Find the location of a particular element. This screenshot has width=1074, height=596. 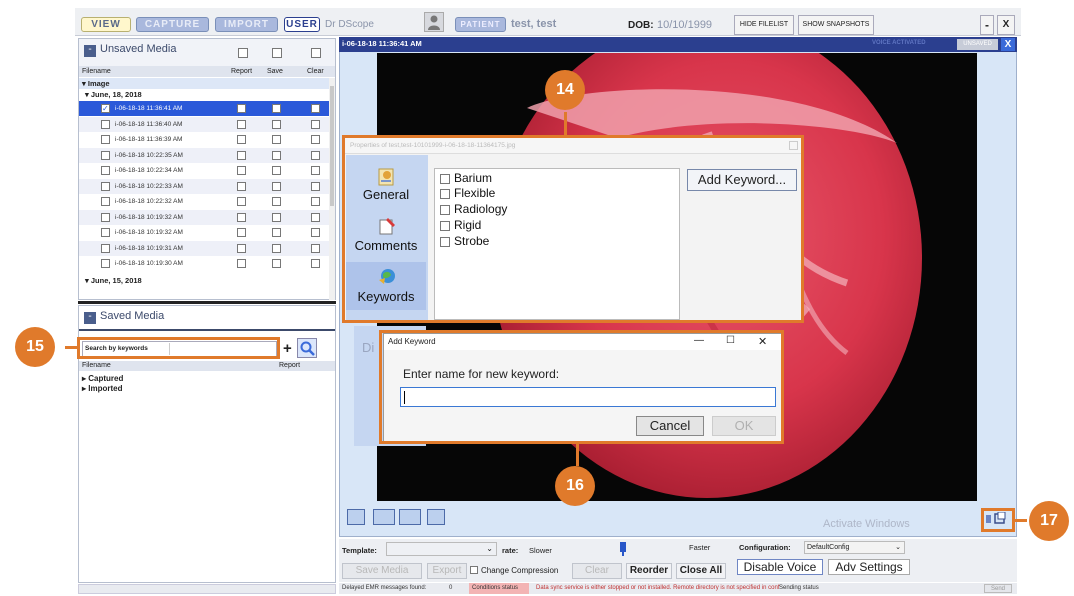

captured-group: ▸ Captured is located at coordinates (102, 378).